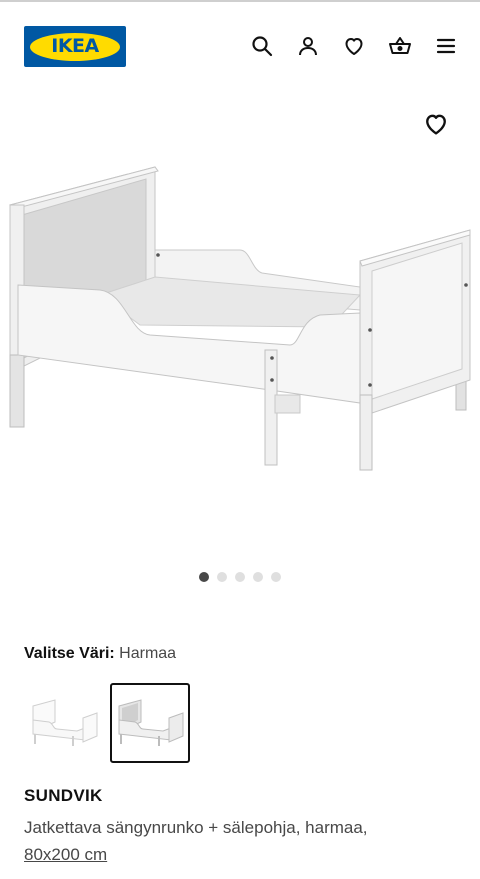 This screenshot has height=879, width=480. What do you see at coordinates (148, 653) in the screenshot?
I see `color-value: Harmaa` at bounding box center [148, 653].